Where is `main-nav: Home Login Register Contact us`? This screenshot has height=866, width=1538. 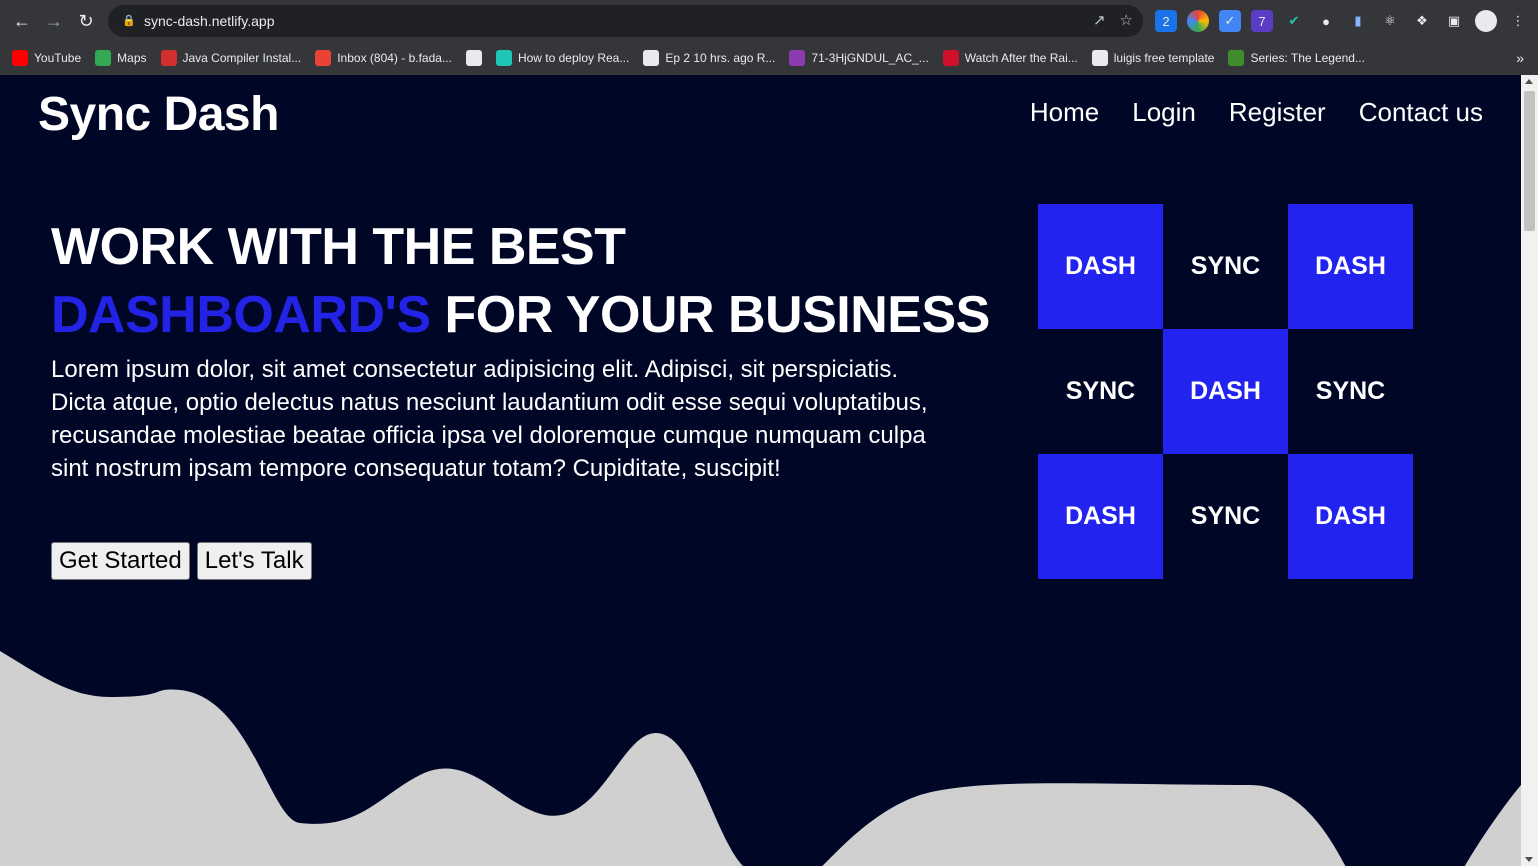
main-nav: Home Login Register Contact us is located at coordinates (1256, 112).